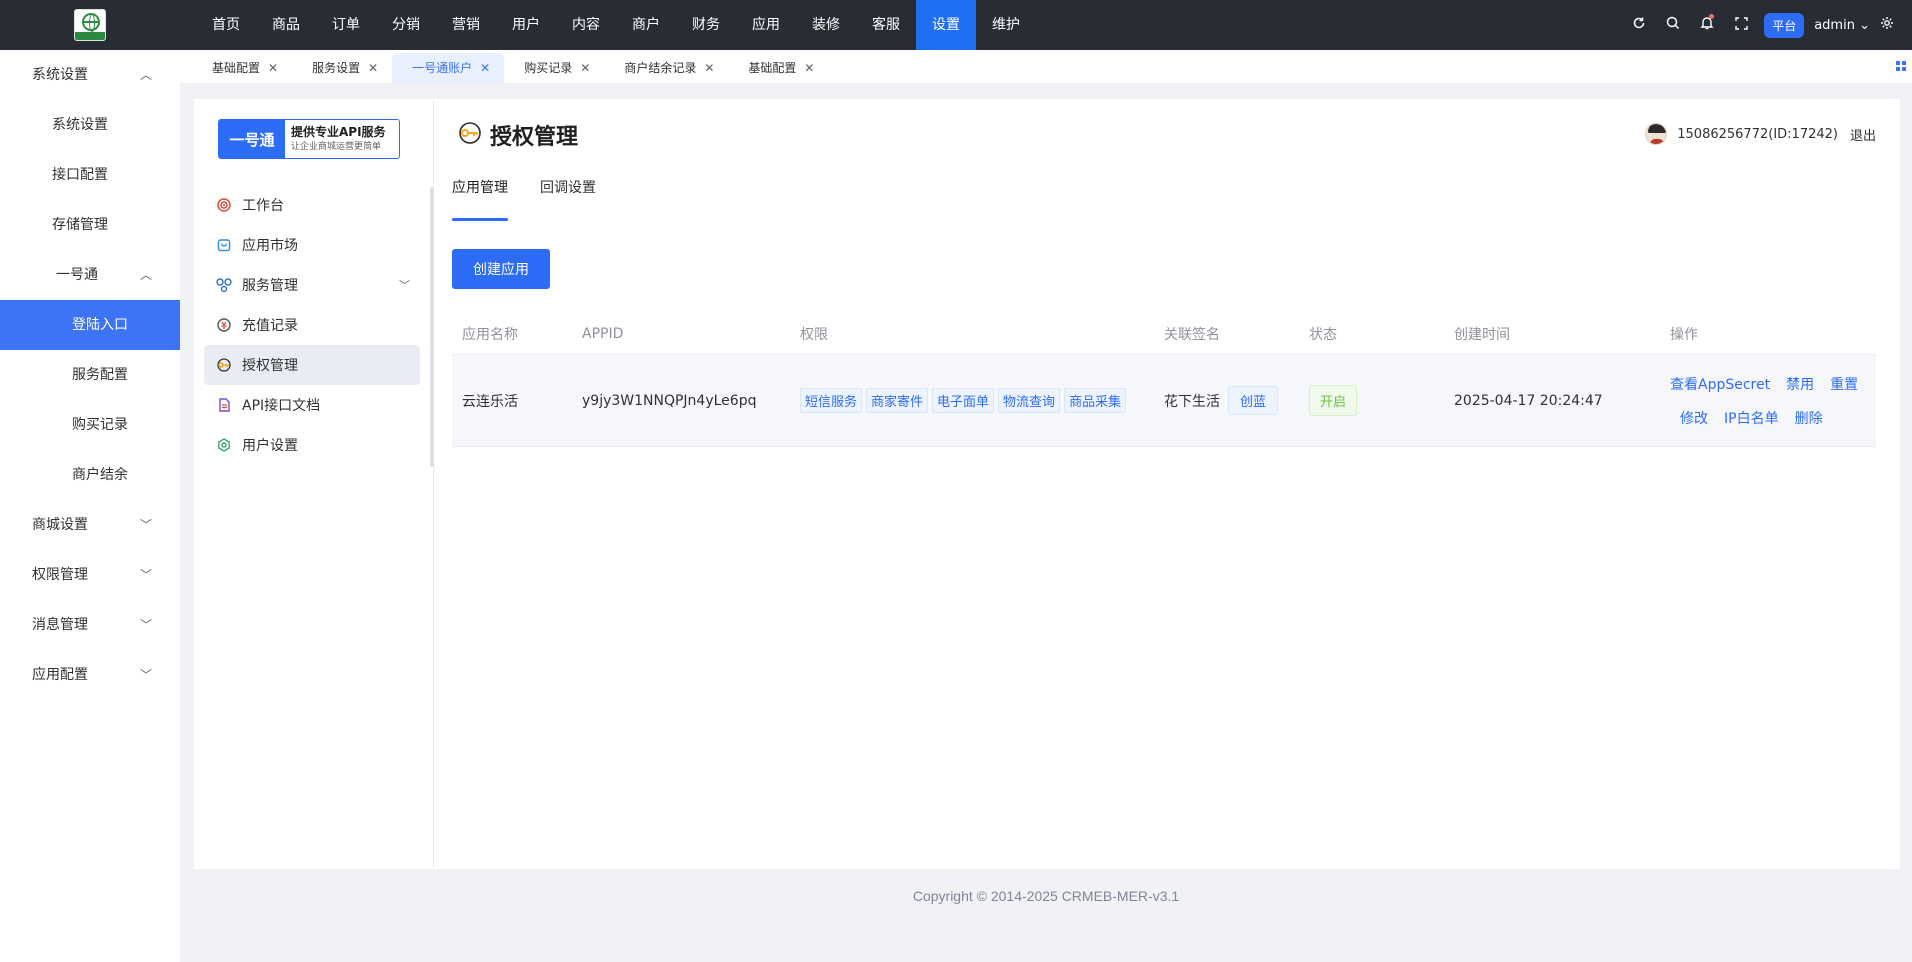 This screenshot has width=1912, height=962. I want to click on sidebar-item-label: 消息管理, so click(60, 625).